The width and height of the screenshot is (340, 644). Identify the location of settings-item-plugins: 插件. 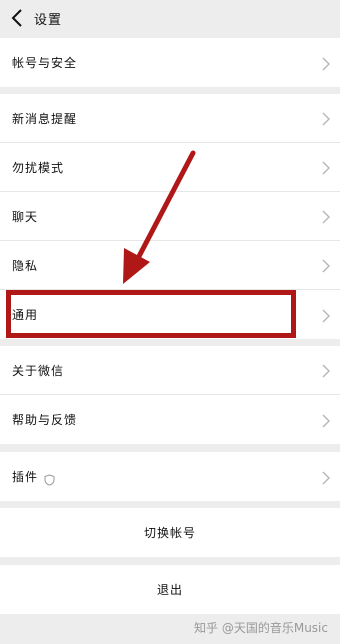
(170, 476).